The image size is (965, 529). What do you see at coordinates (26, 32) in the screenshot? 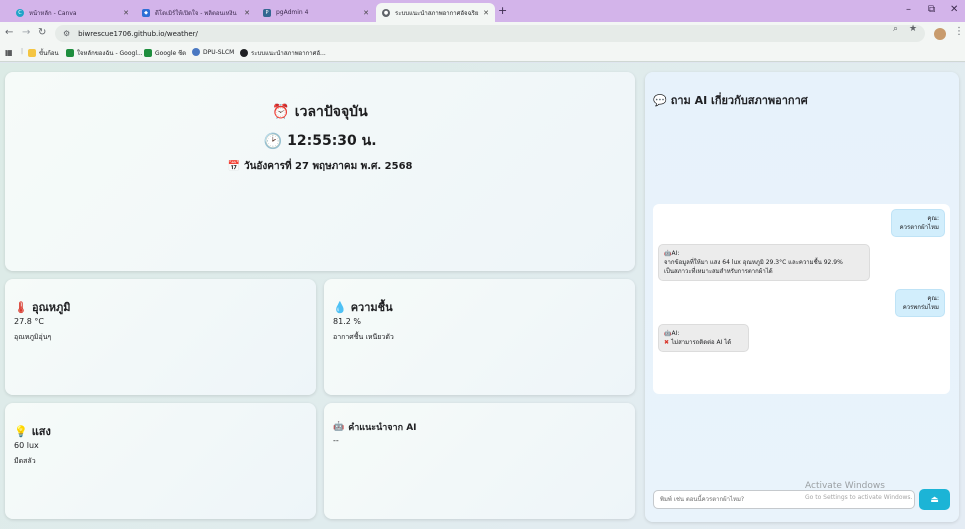
I see `forward-arrow-icon: →` at bounding box center [26, 32].